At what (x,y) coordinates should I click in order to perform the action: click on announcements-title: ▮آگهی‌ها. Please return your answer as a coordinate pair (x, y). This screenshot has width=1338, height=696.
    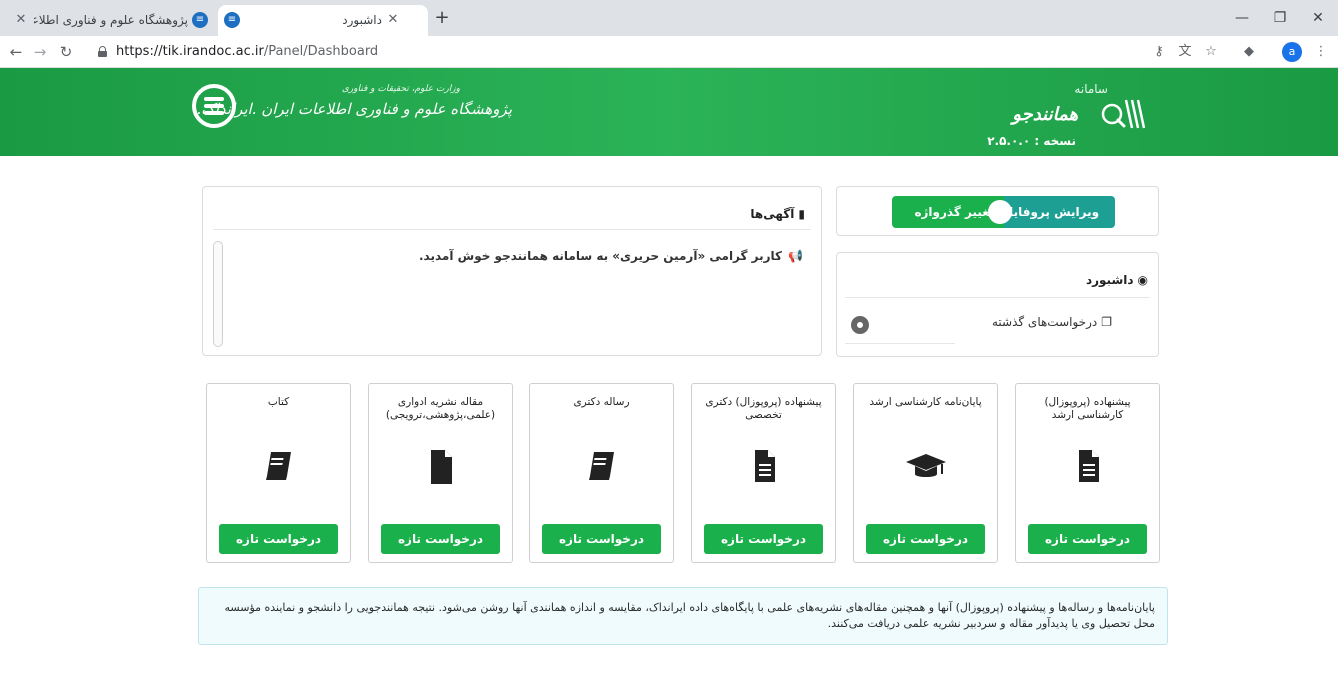
    Looking at the image, I should click on (777, 214).